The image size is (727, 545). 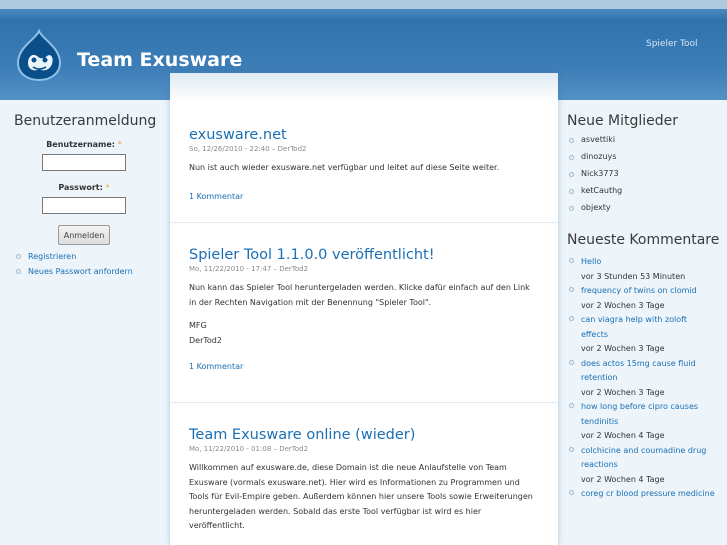 I want to click on nav-link-spieler-tool: Spieler Tool, so click(x=672, y=44).